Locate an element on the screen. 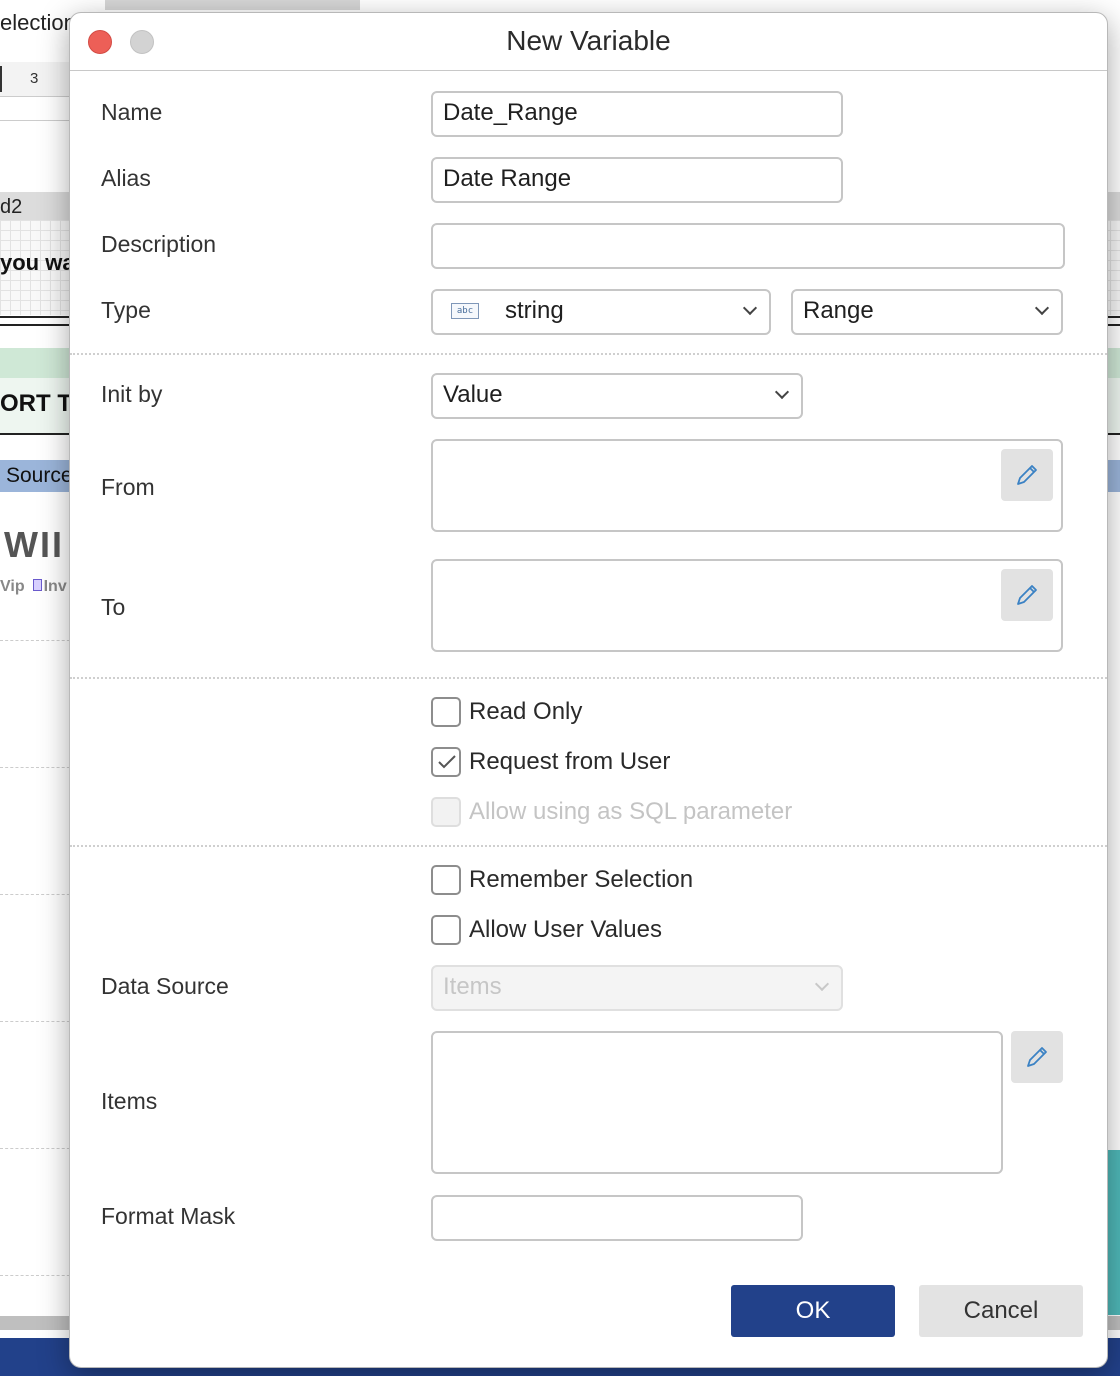  type-label: Type is located at coordinates (126, 310).